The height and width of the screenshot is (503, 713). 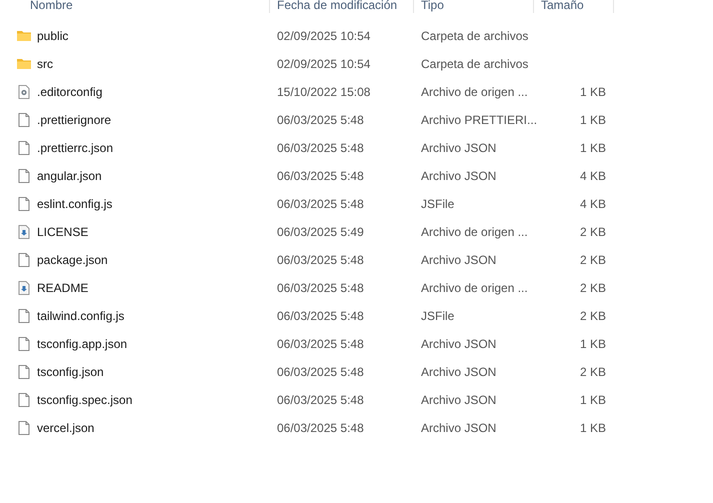 What do you see at coordinates (72, 260) in the screenshot?
I see `file-name: package.json` at bounding box center [72, 260].